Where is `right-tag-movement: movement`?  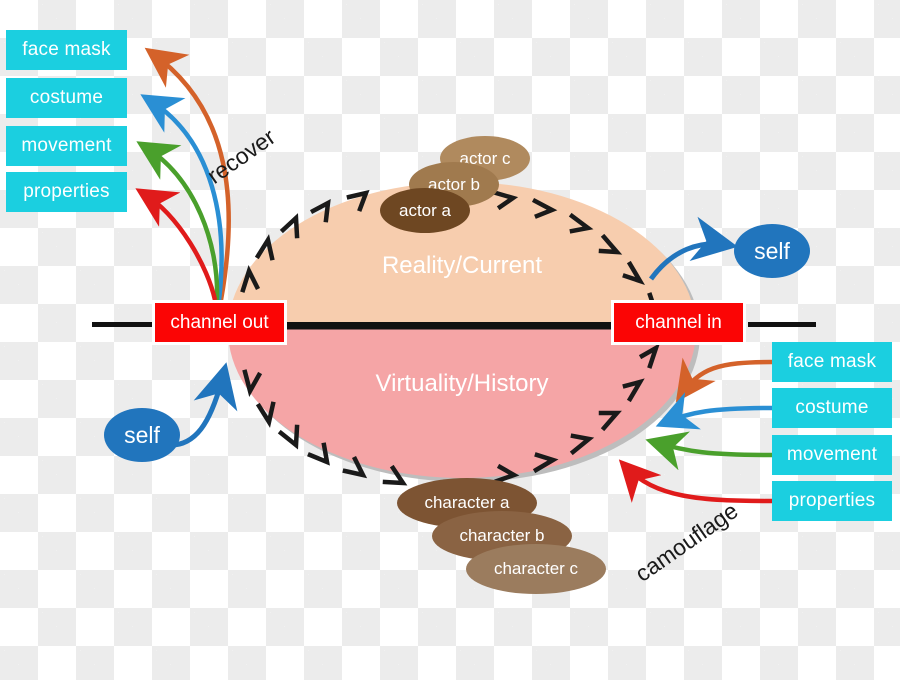 right-tag-movement: movement is located at coordinates (832, 455).